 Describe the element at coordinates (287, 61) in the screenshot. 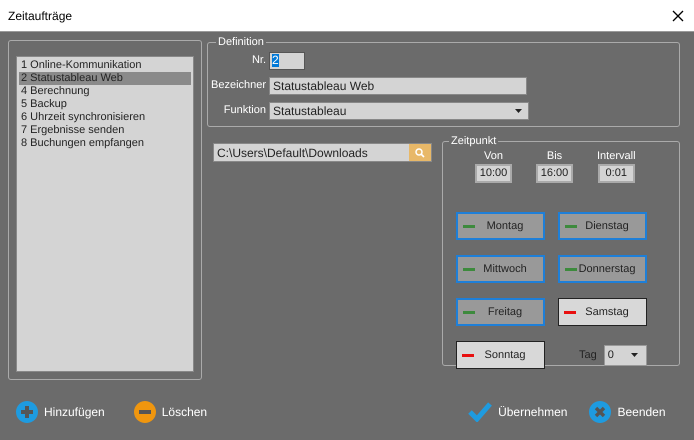

I see `input-field: 2` at that location.